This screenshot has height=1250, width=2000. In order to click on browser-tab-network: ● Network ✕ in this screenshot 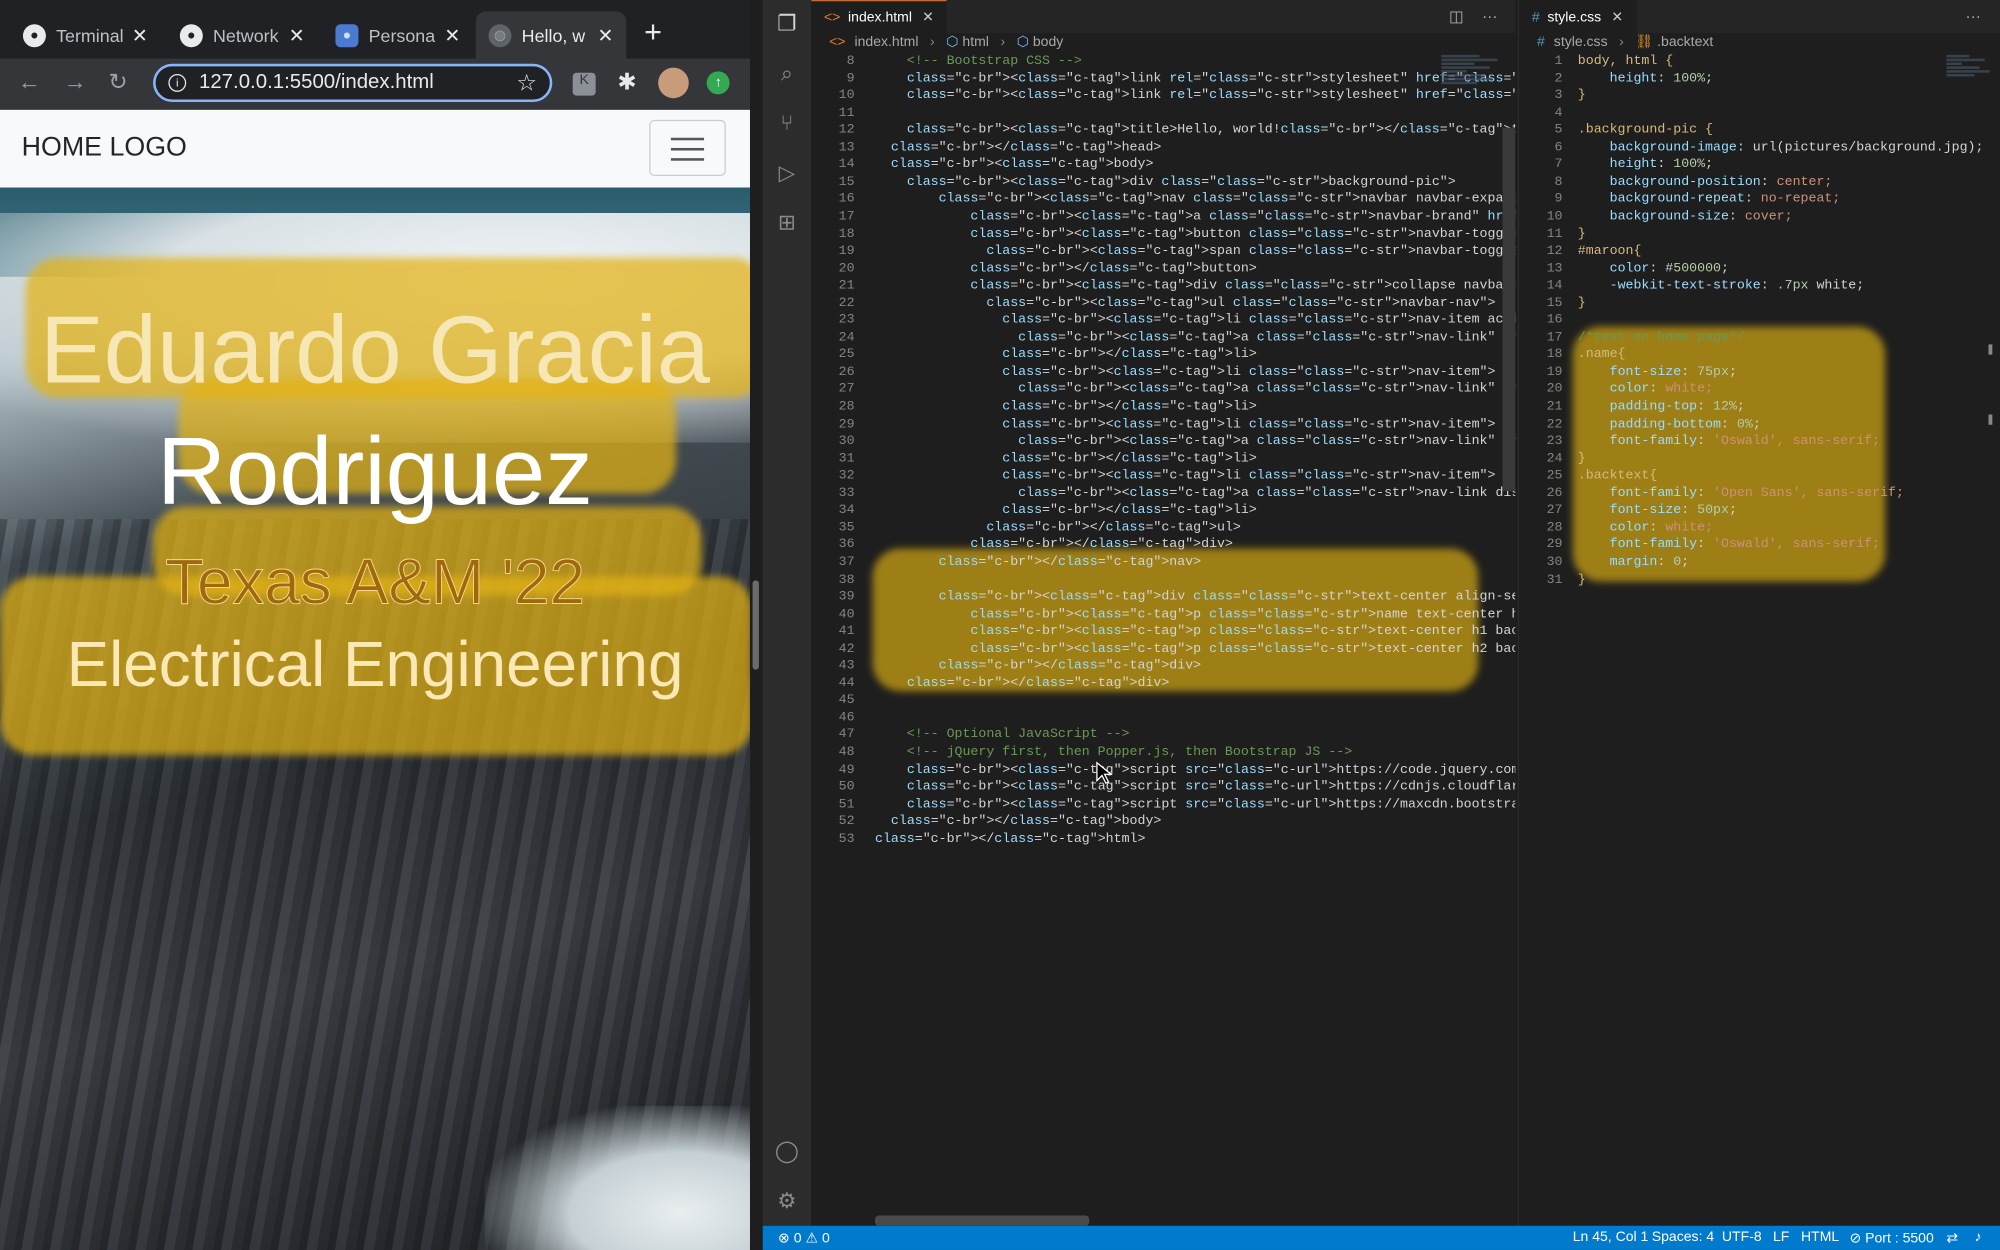, I will do `click(242, 34)`.